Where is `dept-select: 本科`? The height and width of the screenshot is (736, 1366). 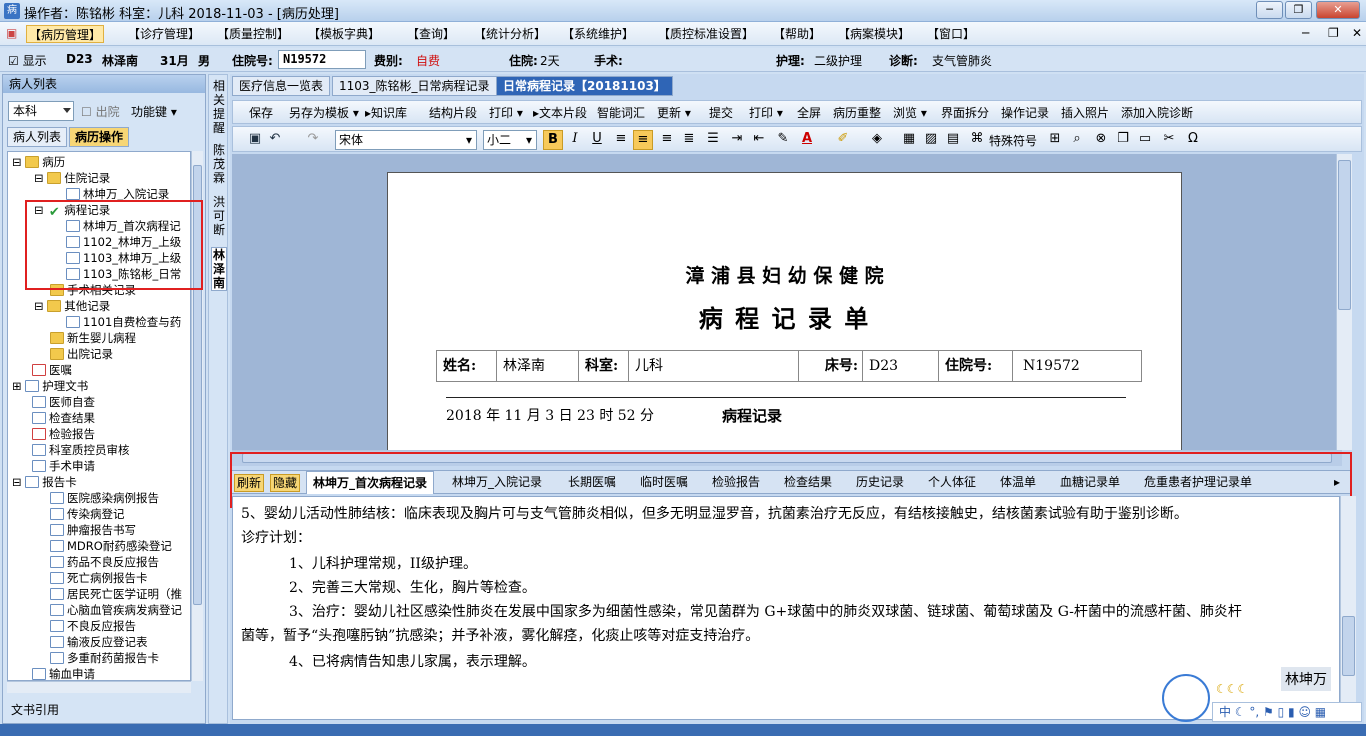
dept-select: 本科 is located at coordinates (41, 111).